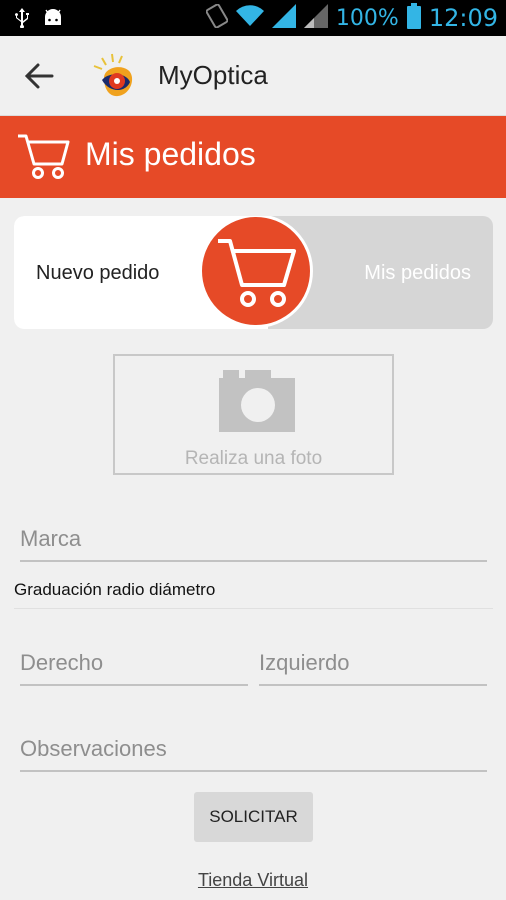 Image resolution: width=506 pixels, height=900 pixels. I want to click on sync-icon, so click(217, 18).